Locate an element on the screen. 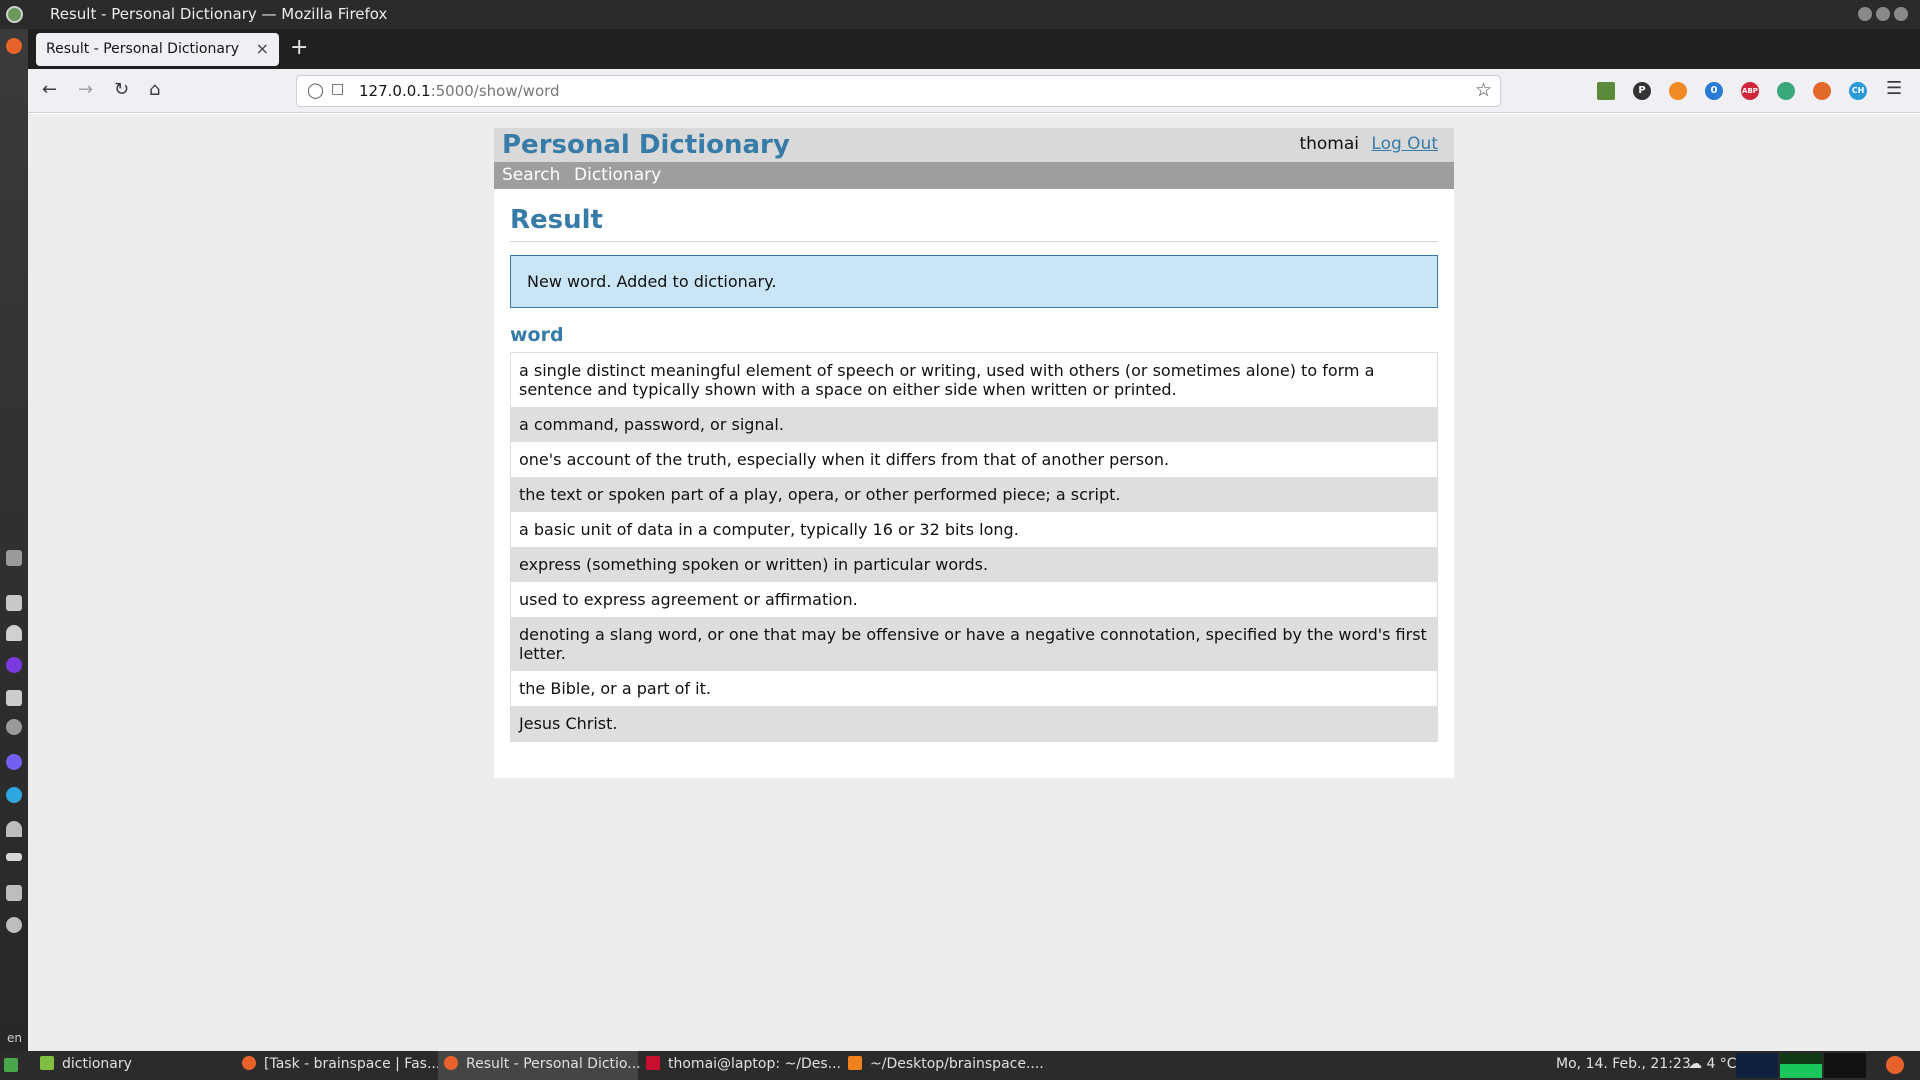 This screenshot has height=1080, width=1920. tab-title: Result - Personal Dictionary is located at coordinates (142, 49).